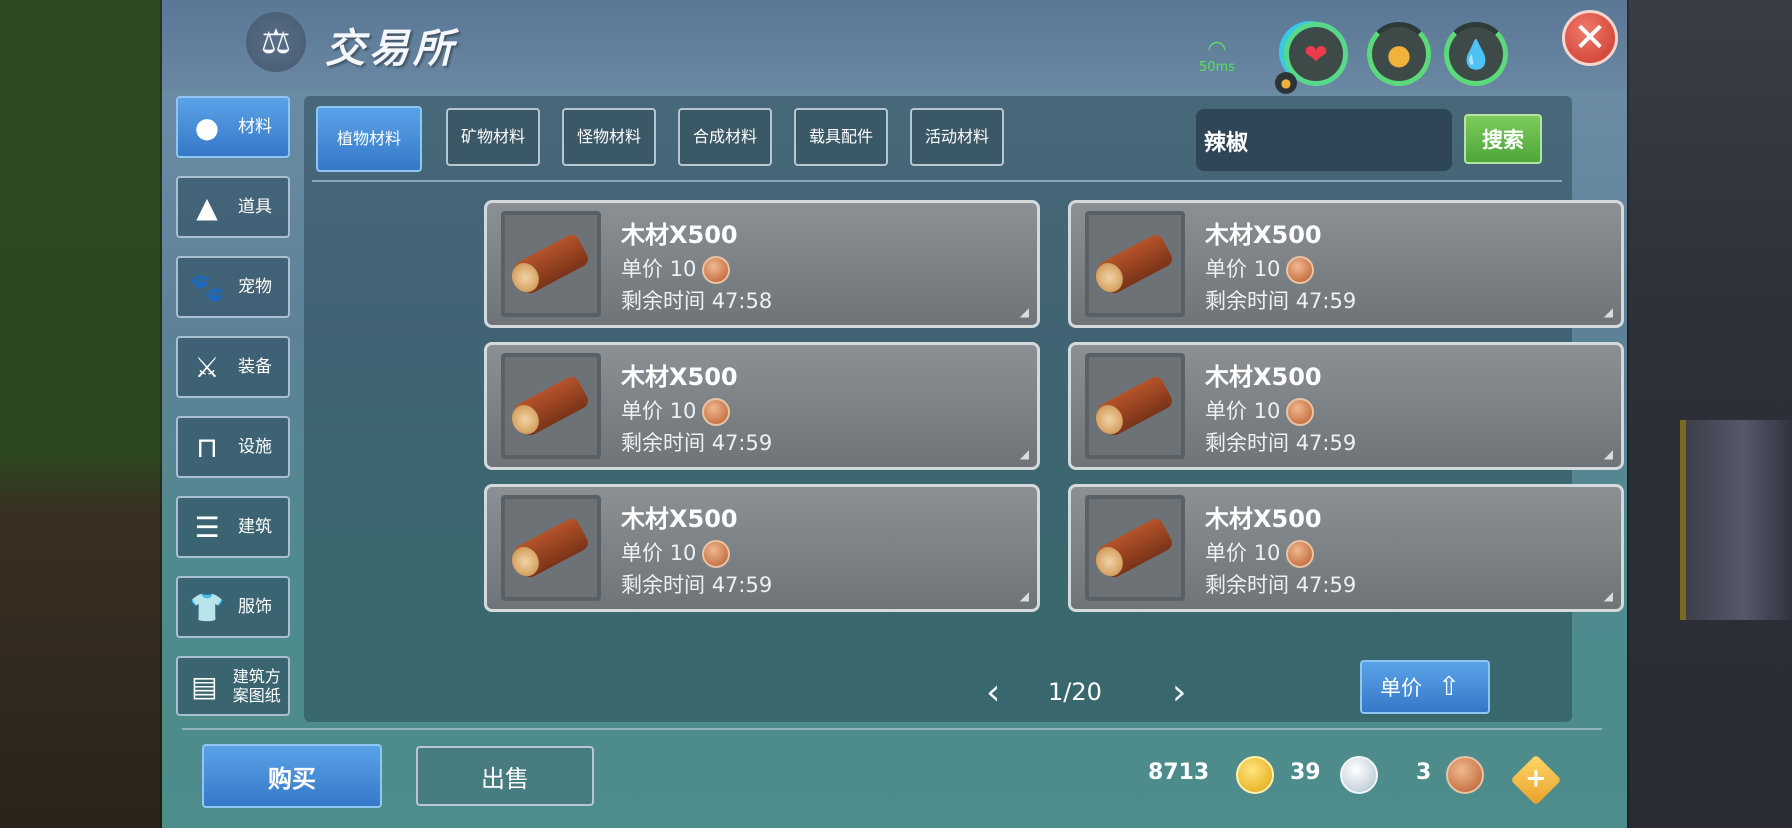  I want to click on water-drop-icon: 💧, so click(1476, 54).